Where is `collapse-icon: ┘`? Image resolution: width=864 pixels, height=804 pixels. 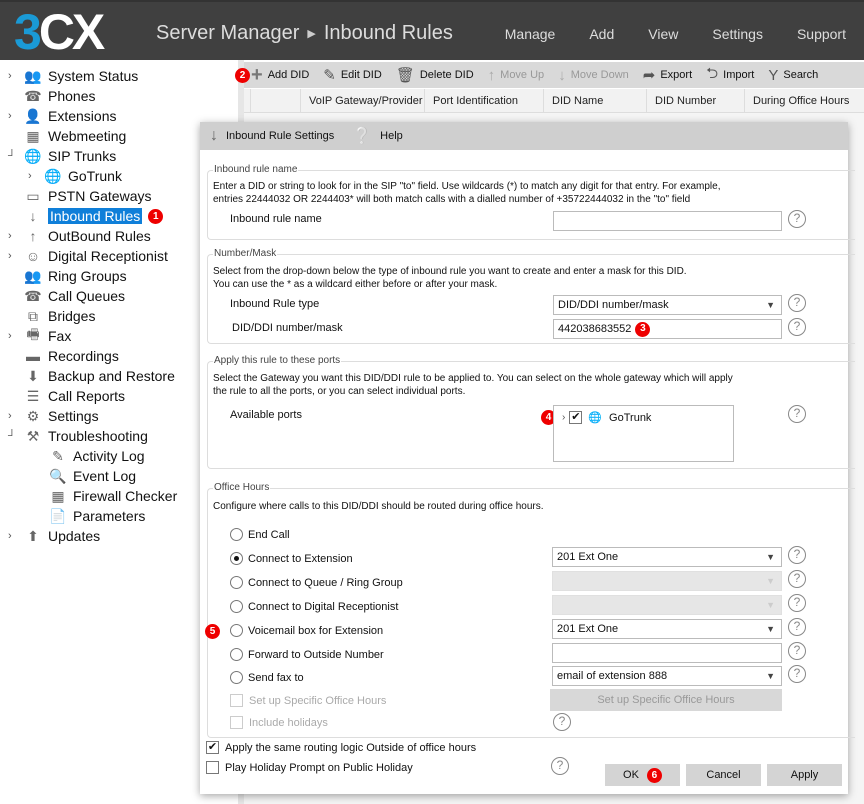
collapse-icon: ┘ is located at coordinates (13, 156).